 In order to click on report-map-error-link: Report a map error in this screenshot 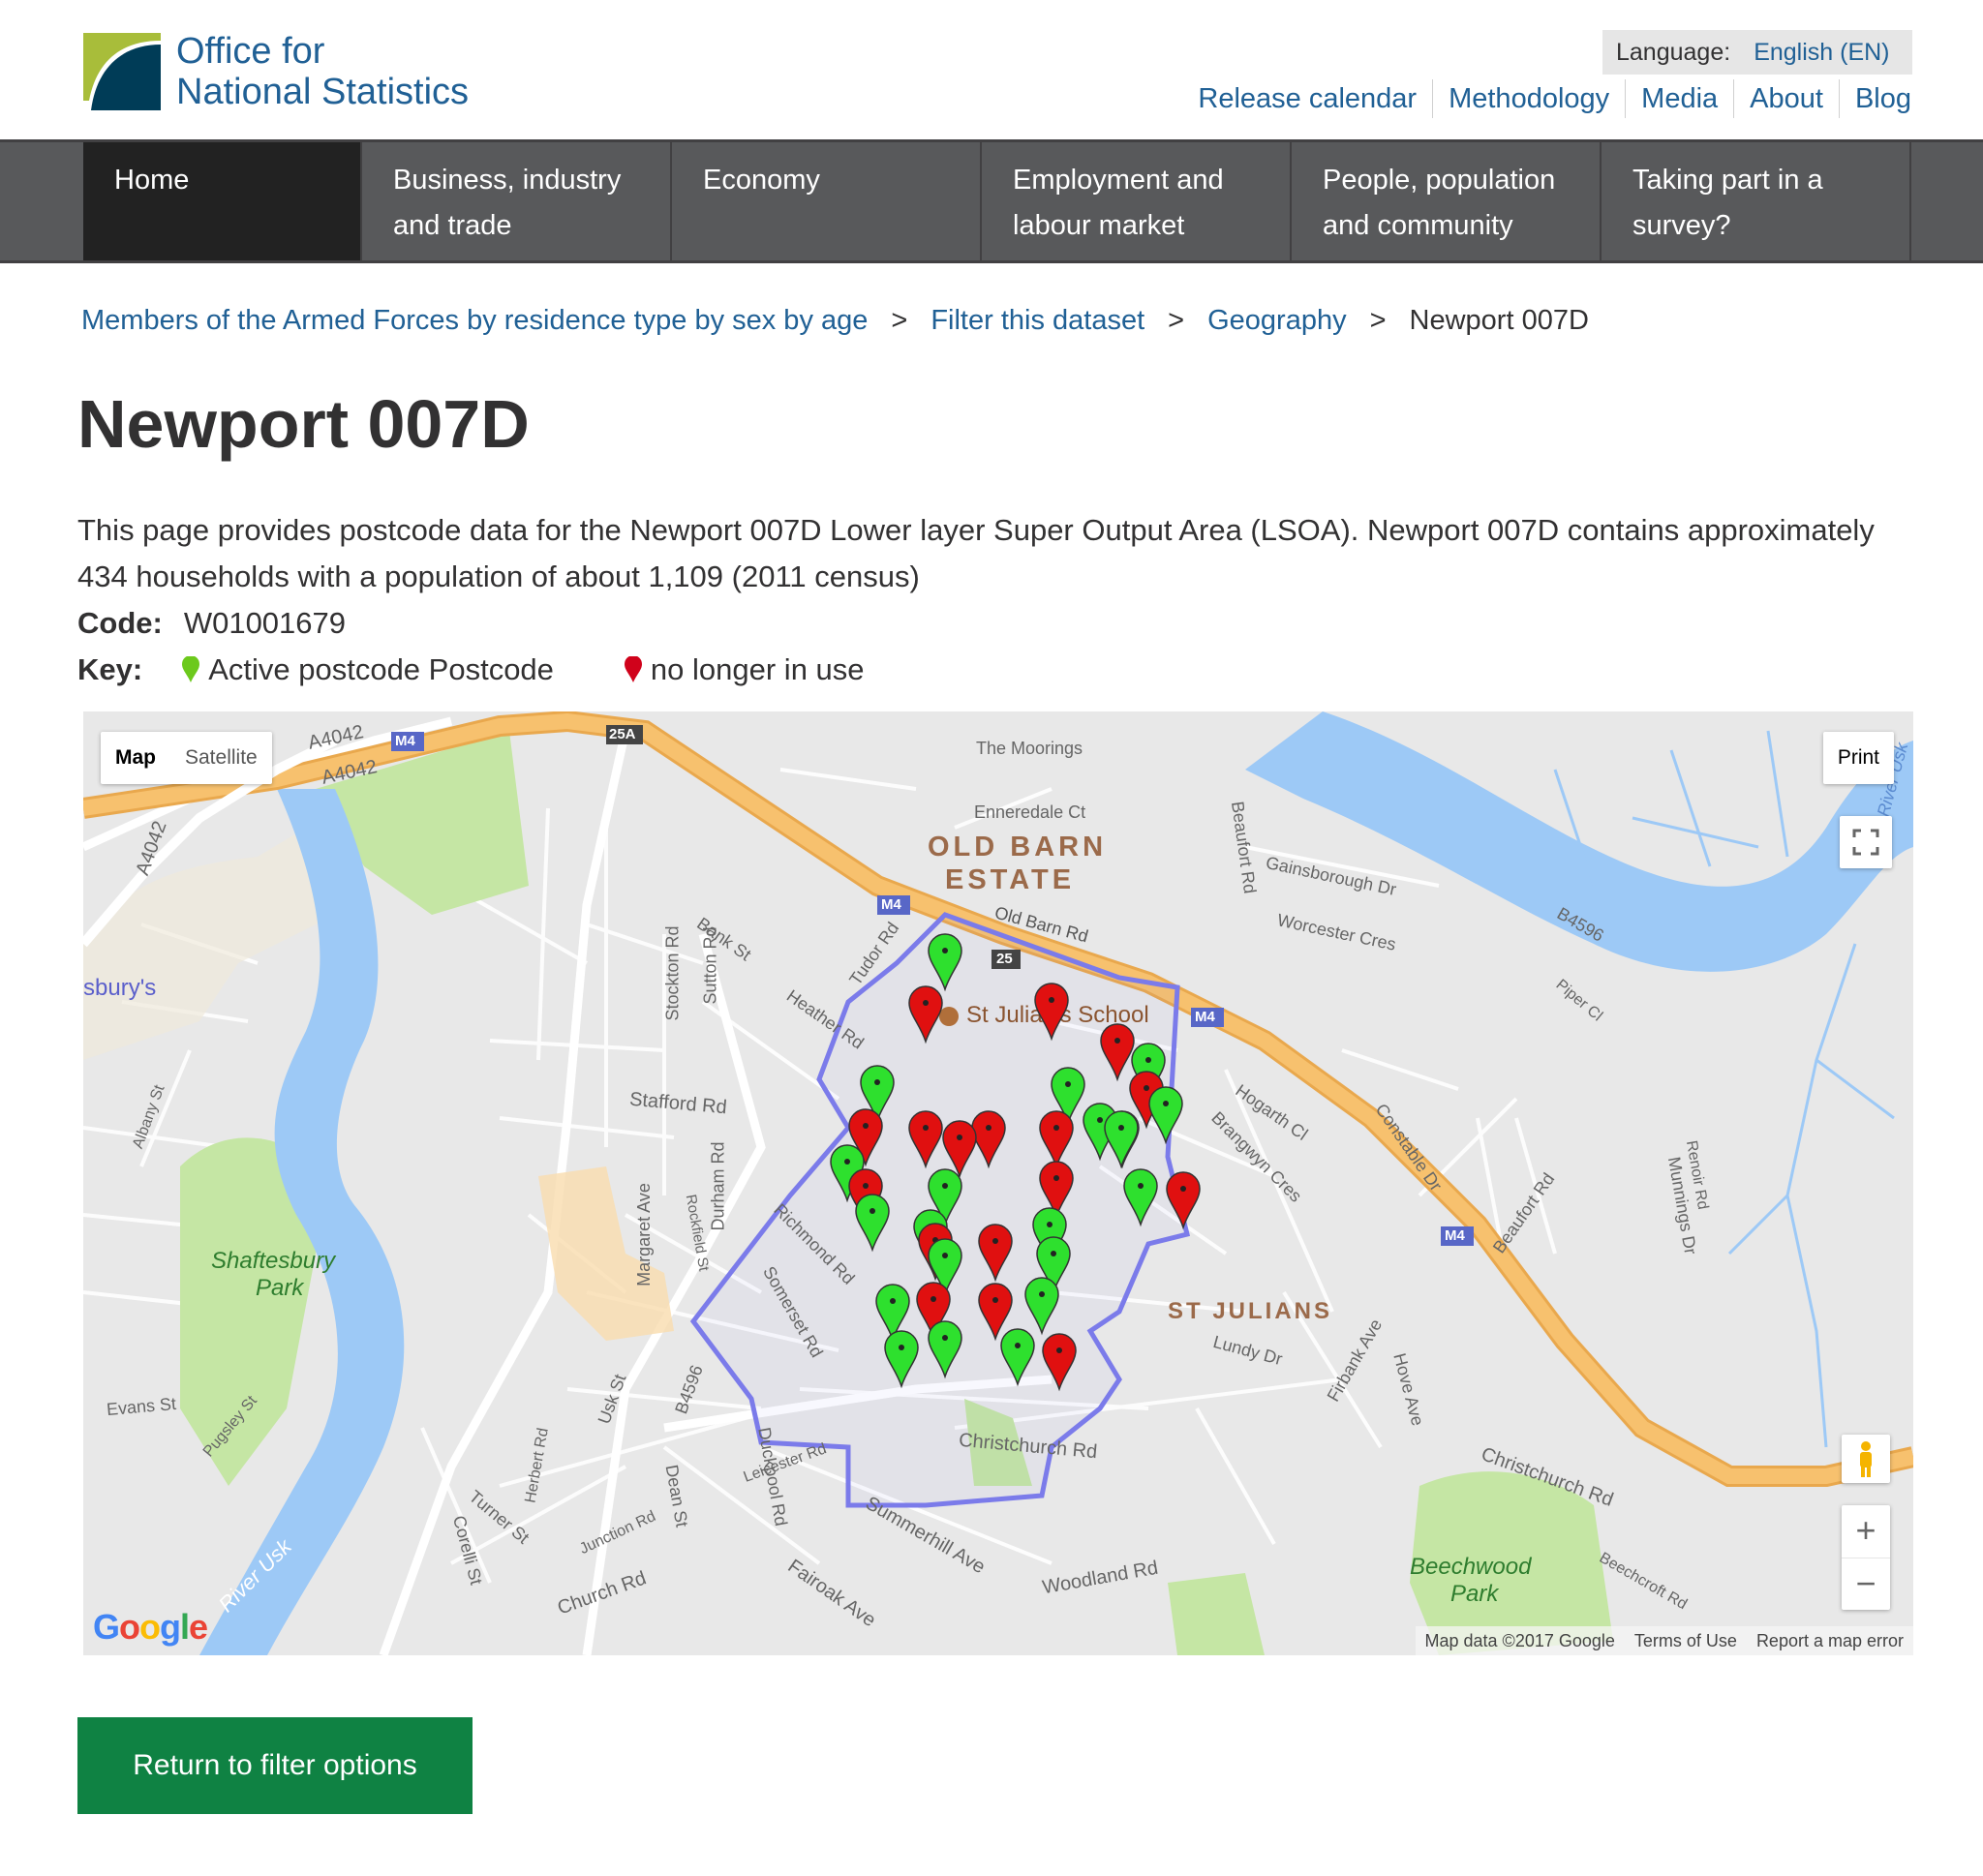, I will do `click(1830, 1640)`.